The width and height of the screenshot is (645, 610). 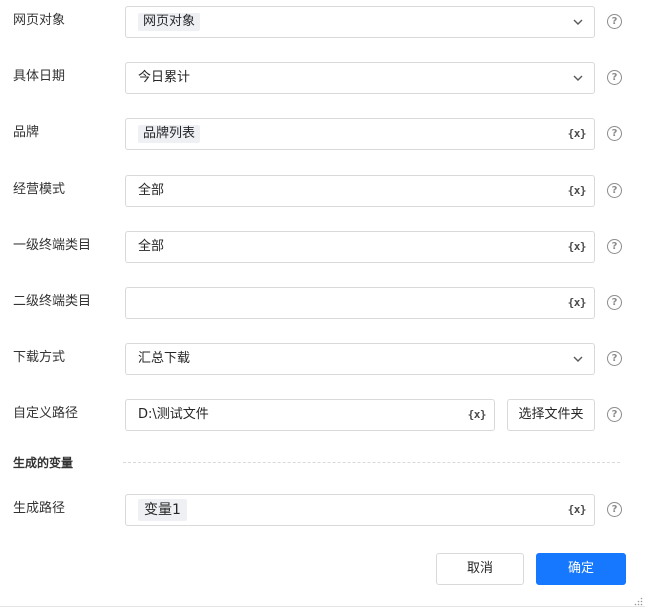 I want to click on cancel-button: 取消, so click(x=480, y=569).